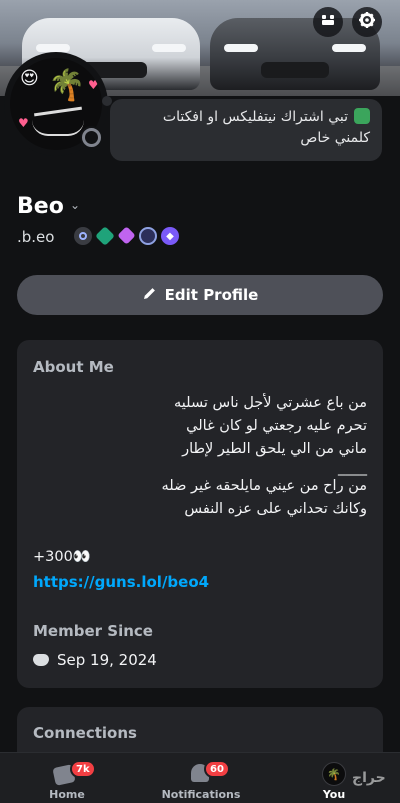 The width and height of the screenshot is (400, 803). Describe the element at coordinates (334, 794) in the screenshot. I see `nav-you-label: You` at that location.